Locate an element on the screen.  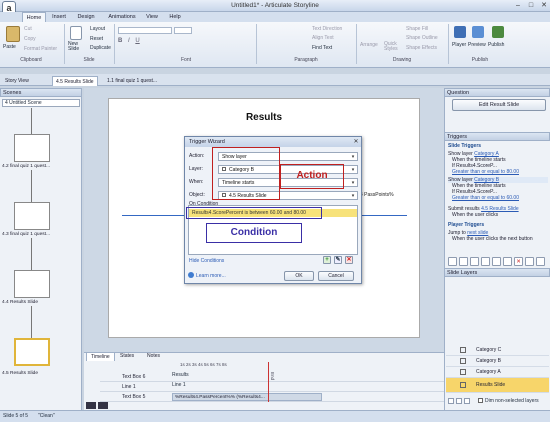
tab-results-slide: 4.5 Results Slide is located at coordinates (75, 81).